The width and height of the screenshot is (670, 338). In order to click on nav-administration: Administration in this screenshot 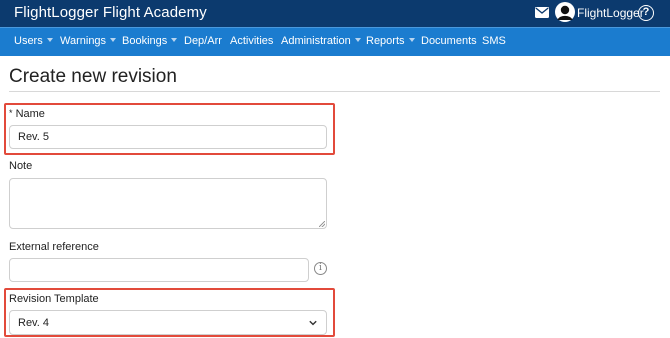, I will do `click(321, 41)`.